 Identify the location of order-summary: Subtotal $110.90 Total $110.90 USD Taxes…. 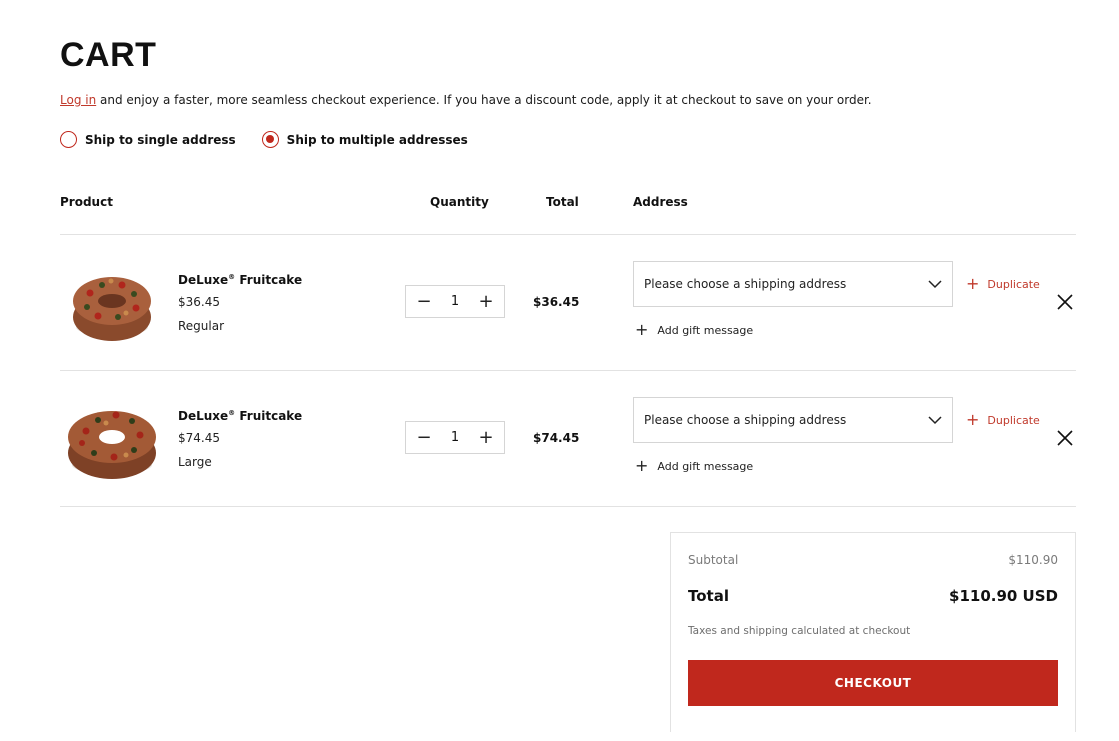
(873, 632).